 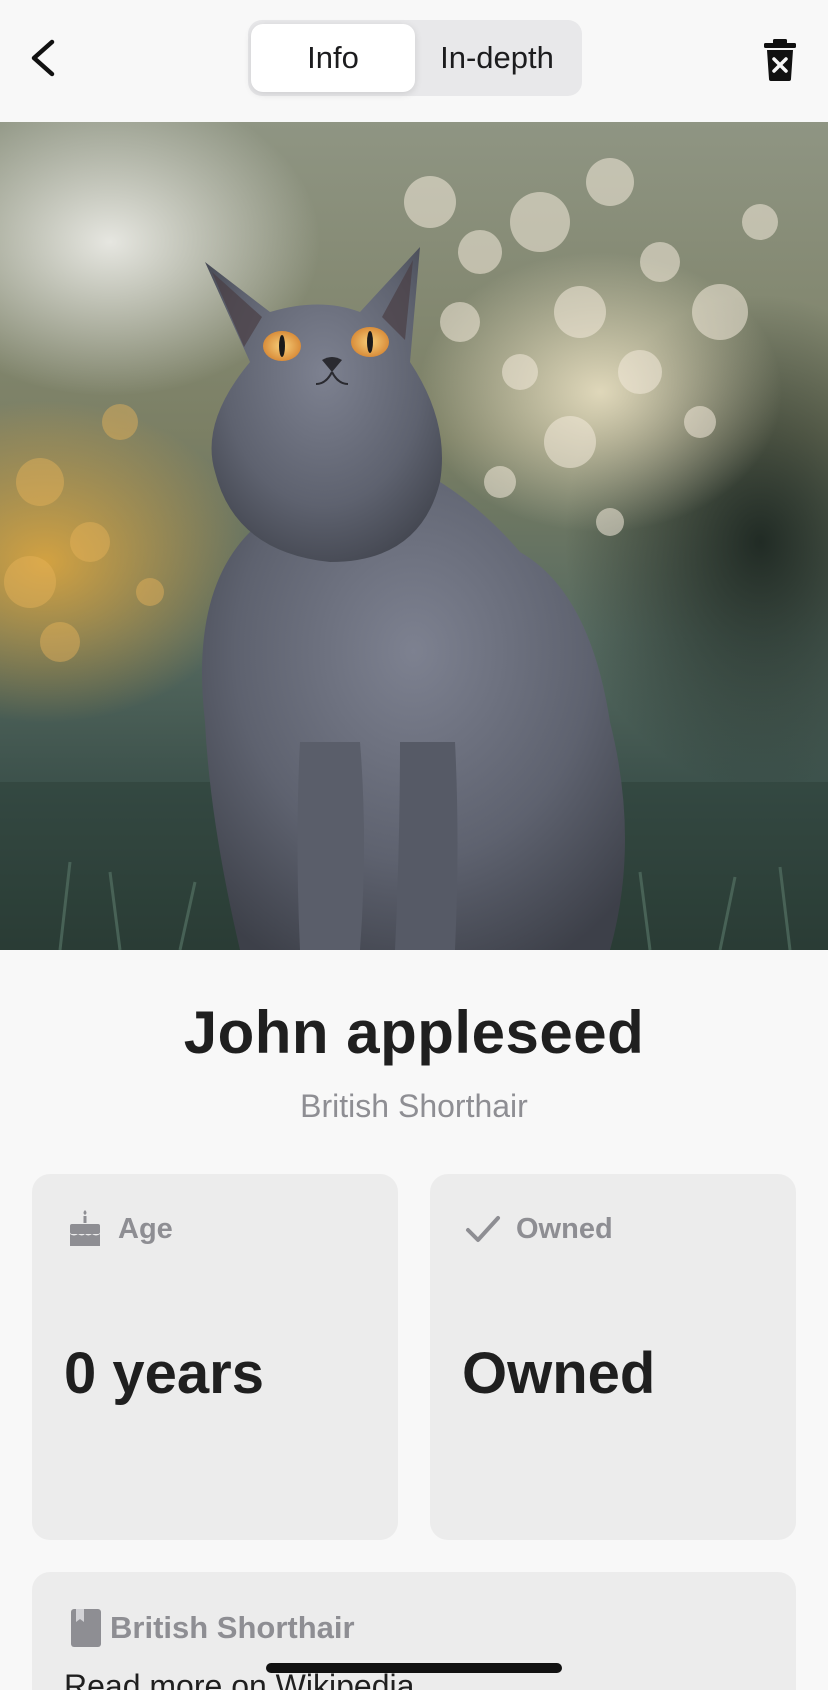 What do you see at coordinates (333, 58) in the screenshot?
I see `tab-info: Info` at bounding box center [333, 58].